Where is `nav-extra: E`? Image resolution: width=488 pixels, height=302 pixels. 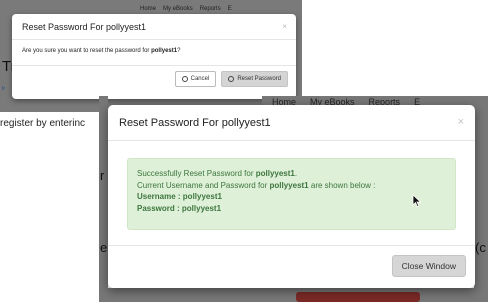 nav-extra: E is located at coordinates (230, 9).